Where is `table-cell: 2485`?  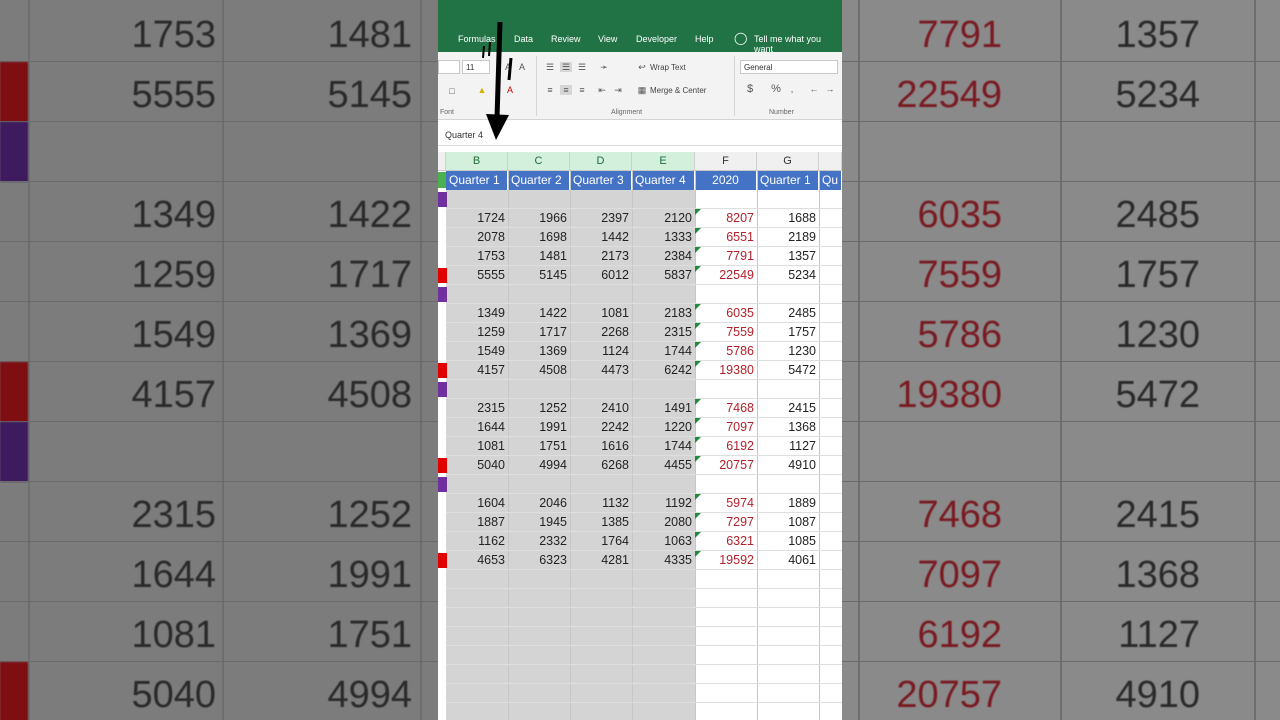 table-cell: 2485 is located at coordinates (788, 313).